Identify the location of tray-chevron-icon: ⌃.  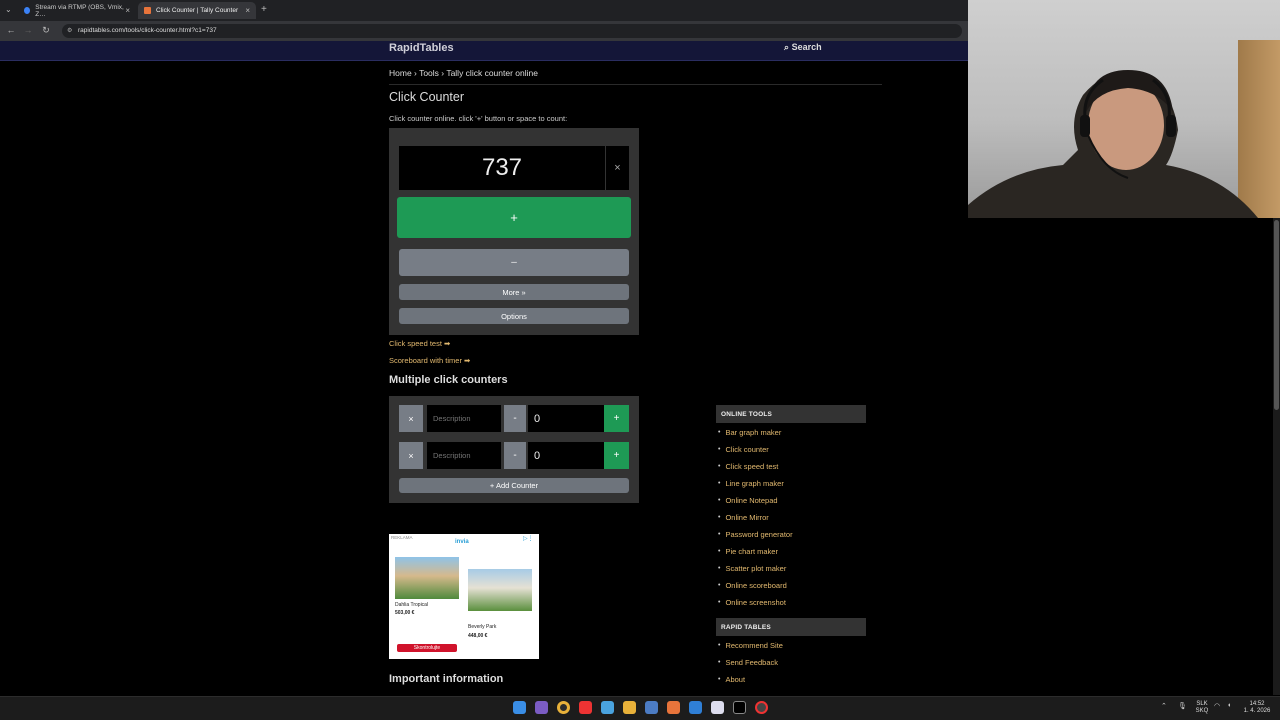
(1164, 706).